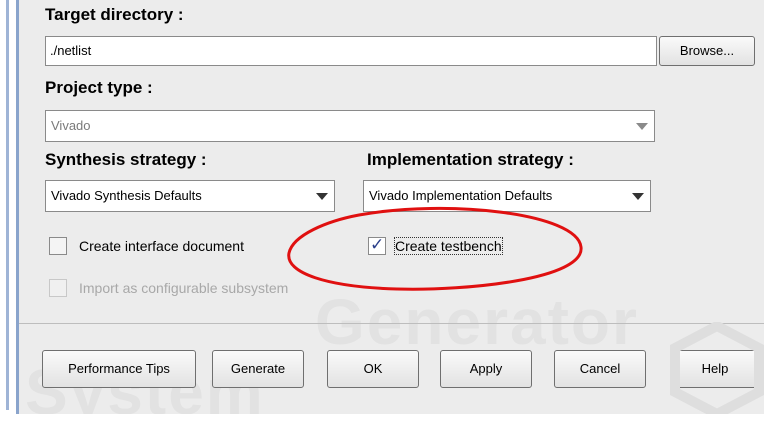 This screenshot has width=764, height=422. Describe the element at coordinates (99, 87) in the screenshot. I see `project-type-label: Project type :` at that location.